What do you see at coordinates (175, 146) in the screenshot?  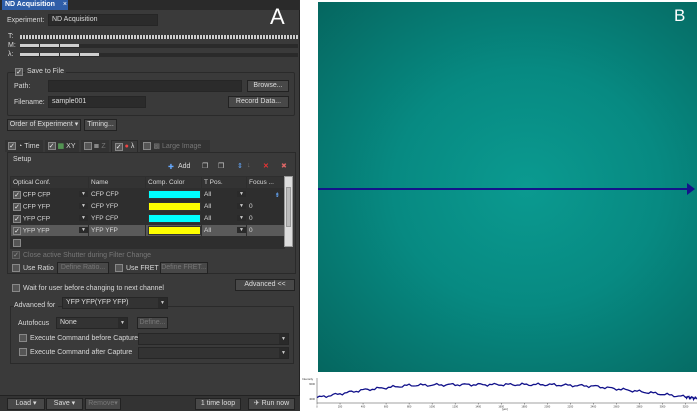 I see `tab-large-image: ▩ Large Image` at bounding box center [175, 146].